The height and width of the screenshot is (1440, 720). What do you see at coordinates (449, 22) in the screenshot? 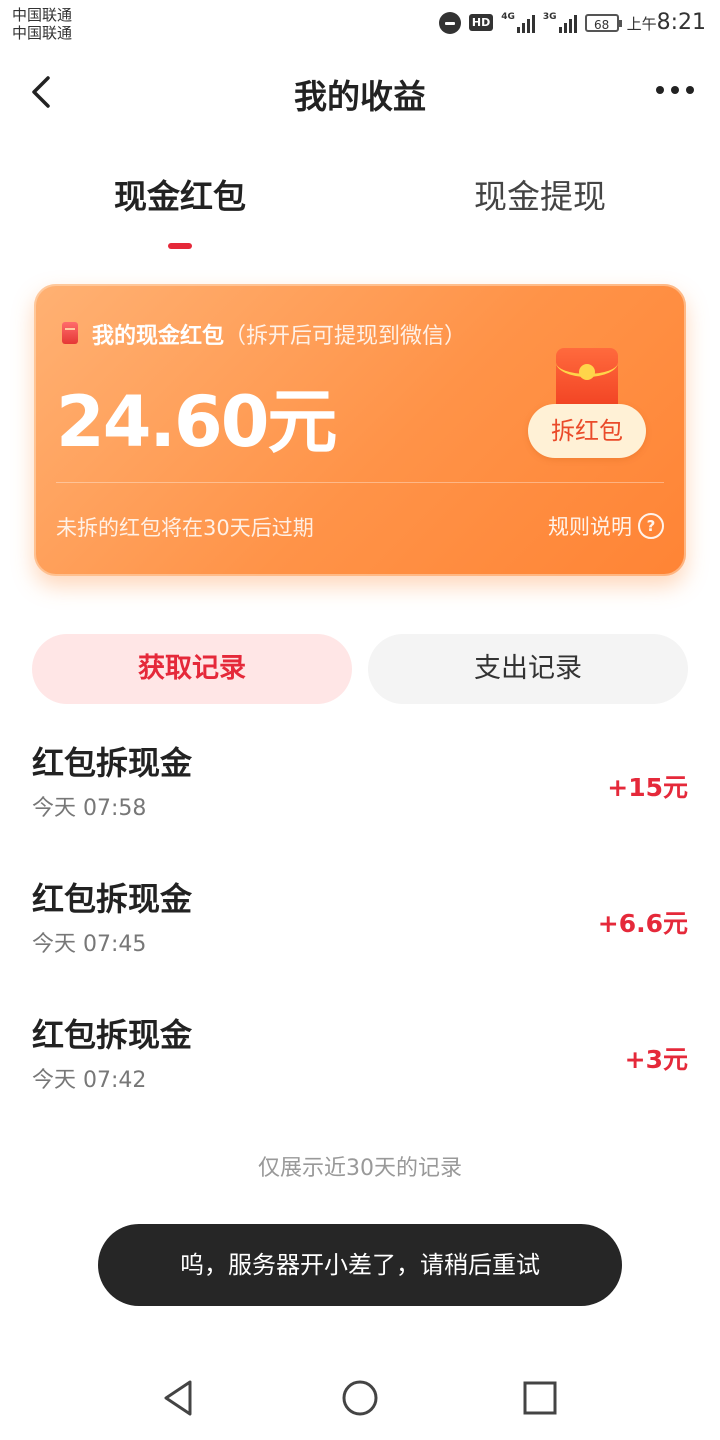
I see `do-not-disturb-icon` at bounding box center [449, 22].